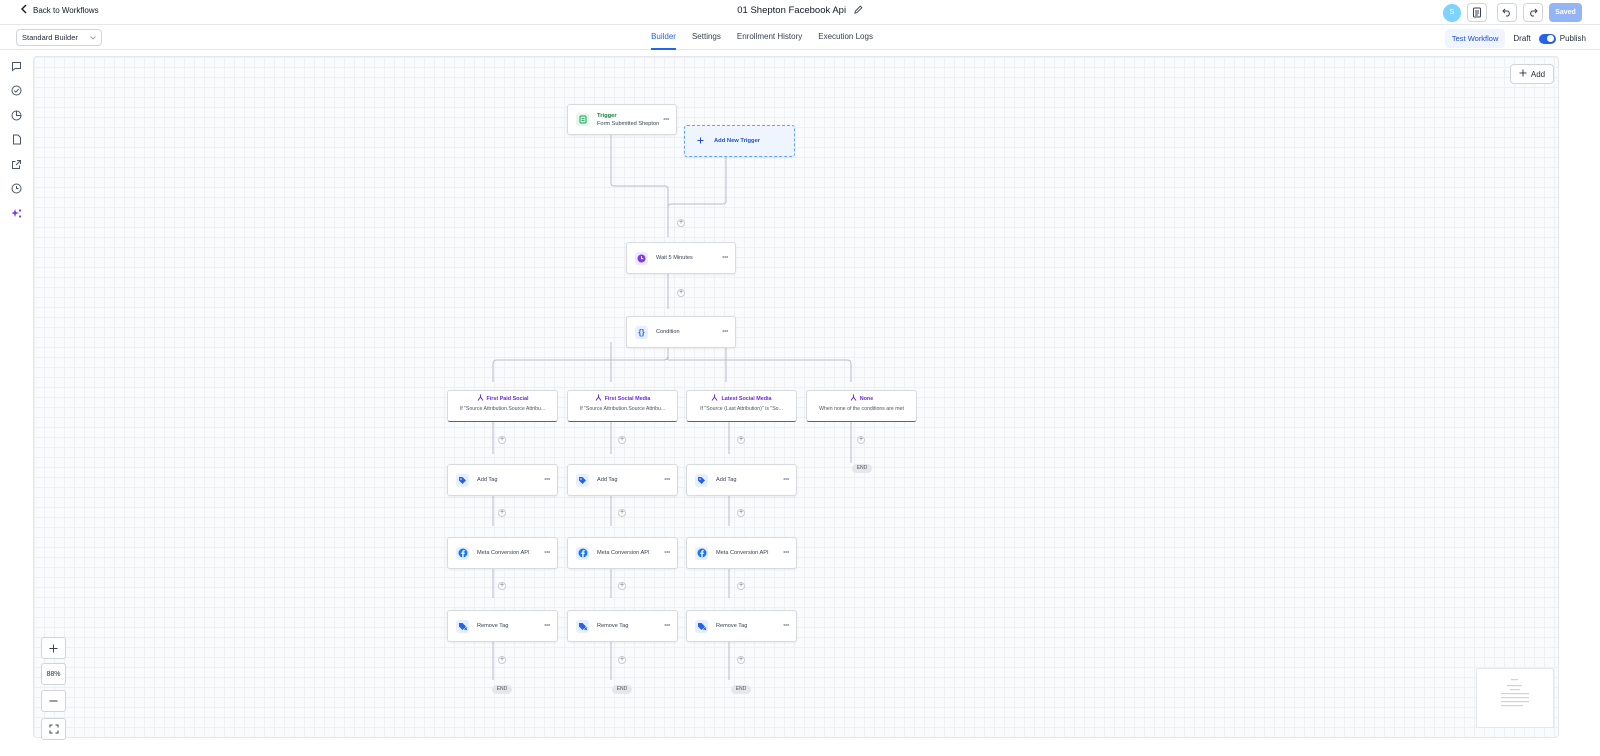  Describe the element at coordinates (582, 119) in the screenshot. I see `form-icon` at that location.